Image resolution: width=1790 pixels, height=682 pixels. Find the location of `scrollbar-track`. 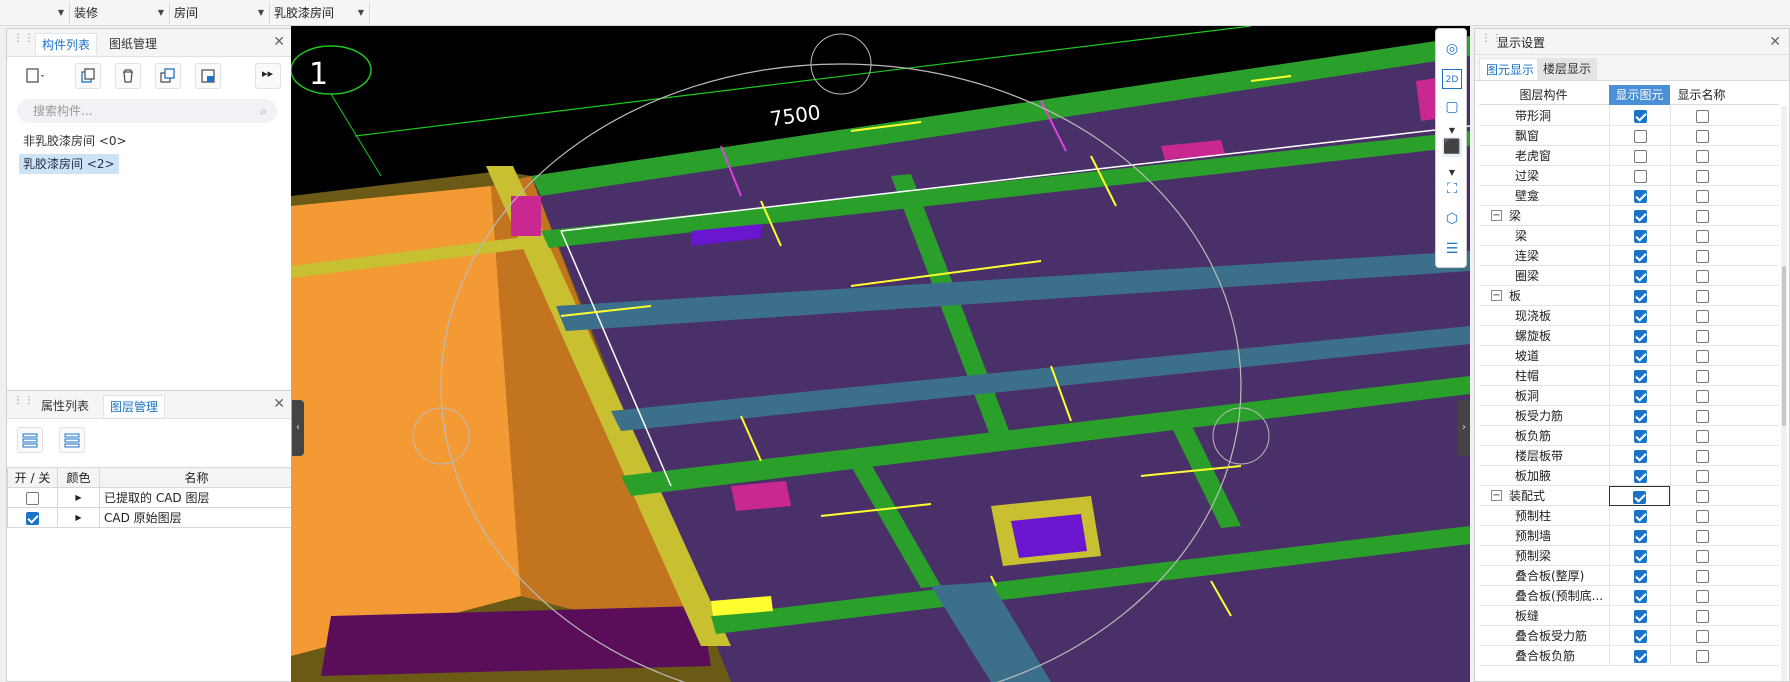

scrollbar-track is located at coordinates (1784, 393).